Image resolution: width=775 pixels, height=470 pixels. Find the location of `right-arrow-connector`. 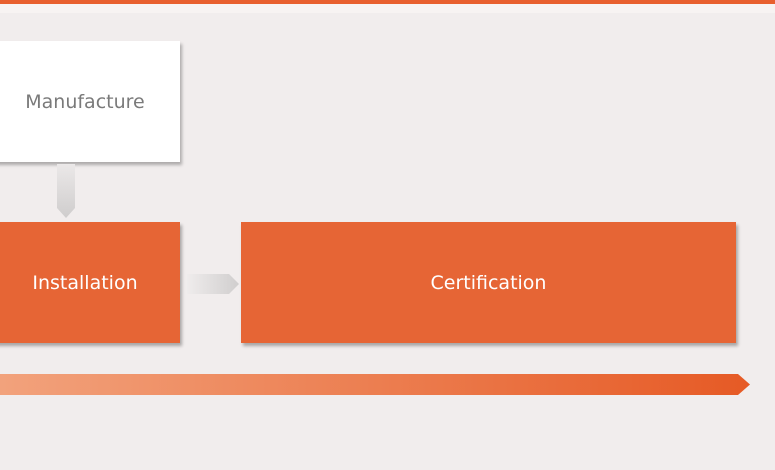

right-arrow-connector is located at coordinates (213, 284).